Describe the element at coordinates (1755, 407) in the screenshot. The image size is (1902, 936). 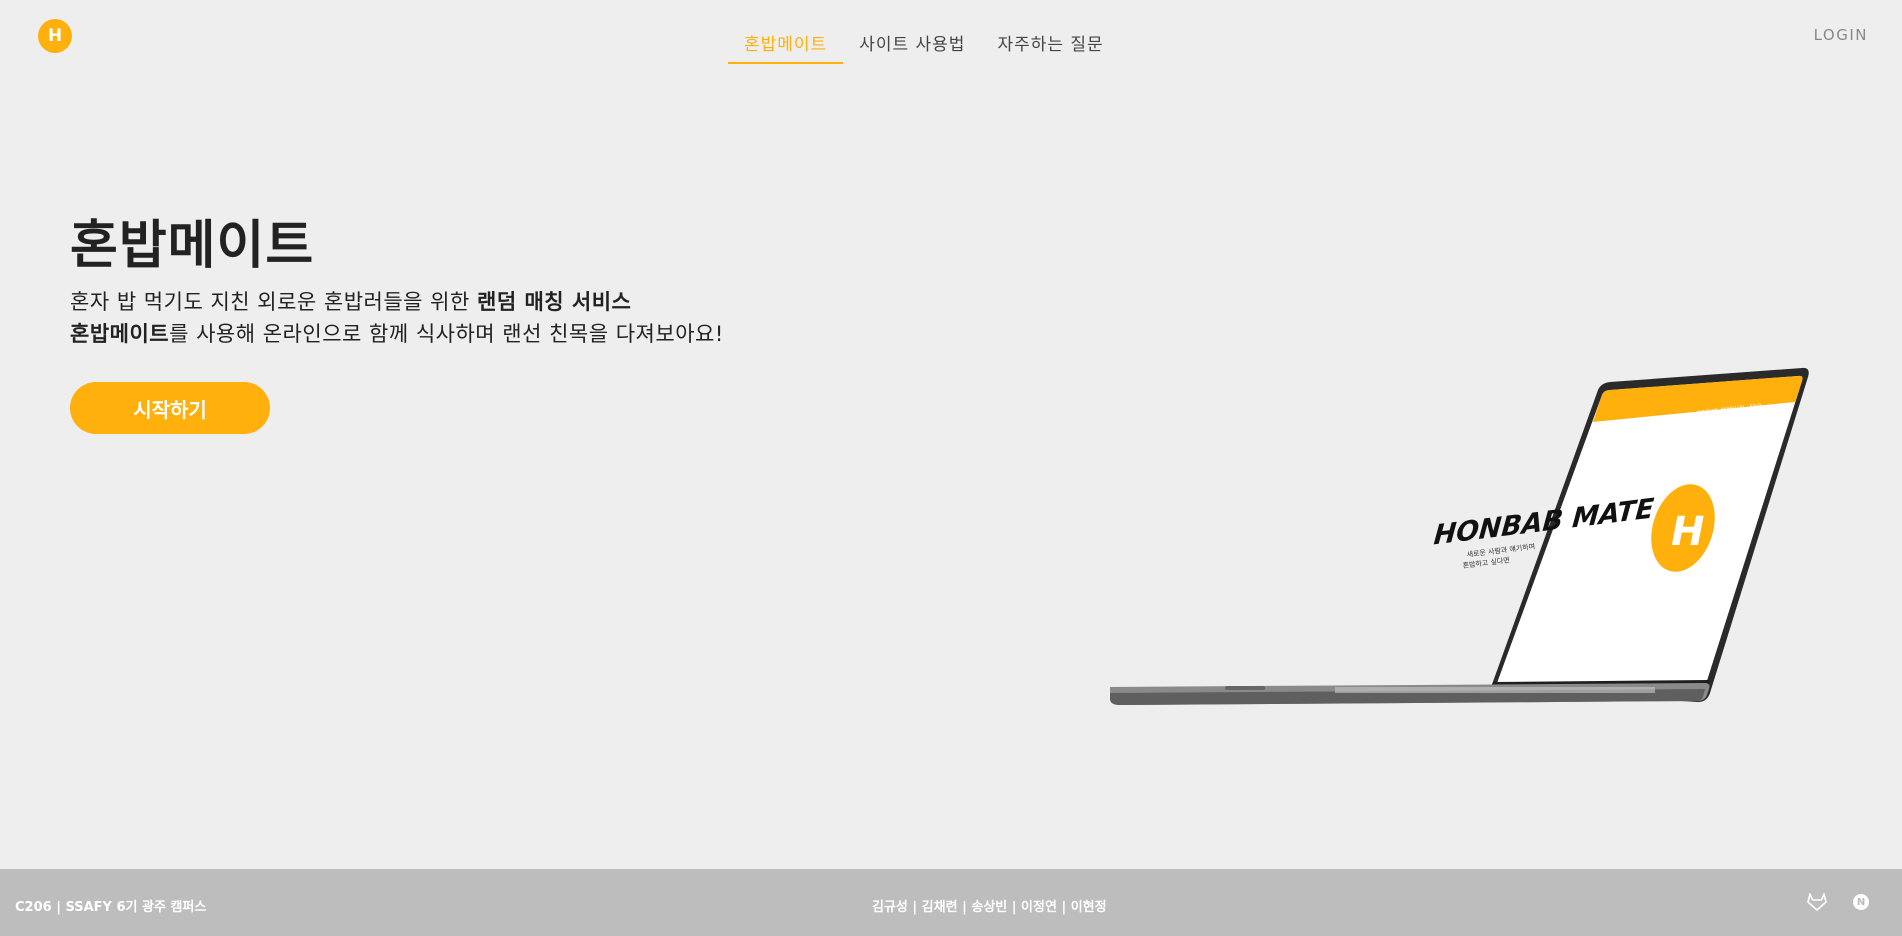
I see `laptop-nav-faq: FAQ` at that location.